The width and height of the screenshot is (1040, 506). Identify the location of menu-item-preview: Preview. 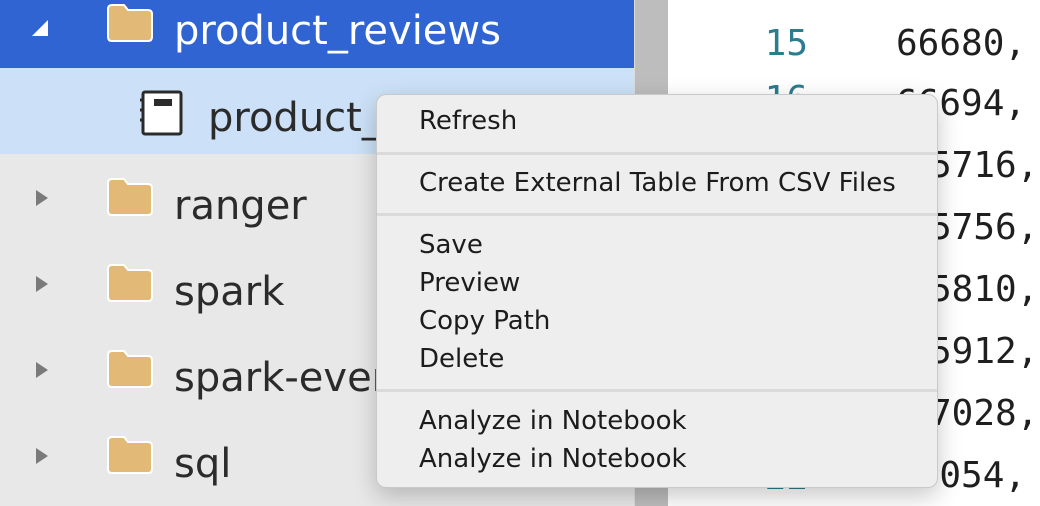
(469, 283).